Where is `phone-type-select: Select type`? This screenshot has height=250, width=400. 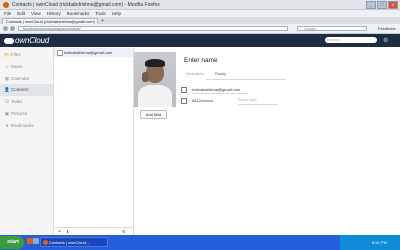 phone-type-select: Select type is located at coordinates (247, 100).